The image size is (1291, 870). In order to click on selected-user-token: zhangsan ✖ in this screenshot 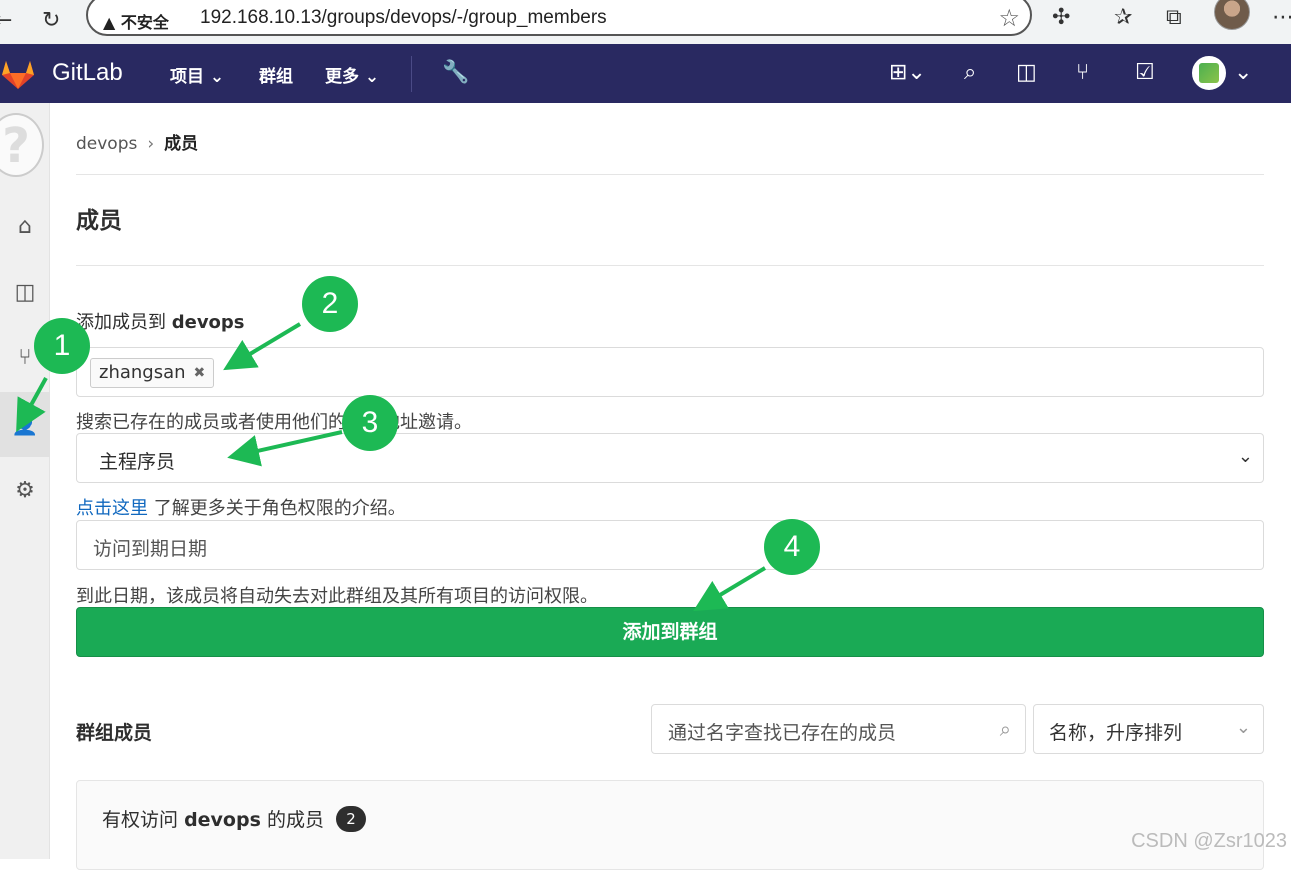, I will do `click(152, 373)`.